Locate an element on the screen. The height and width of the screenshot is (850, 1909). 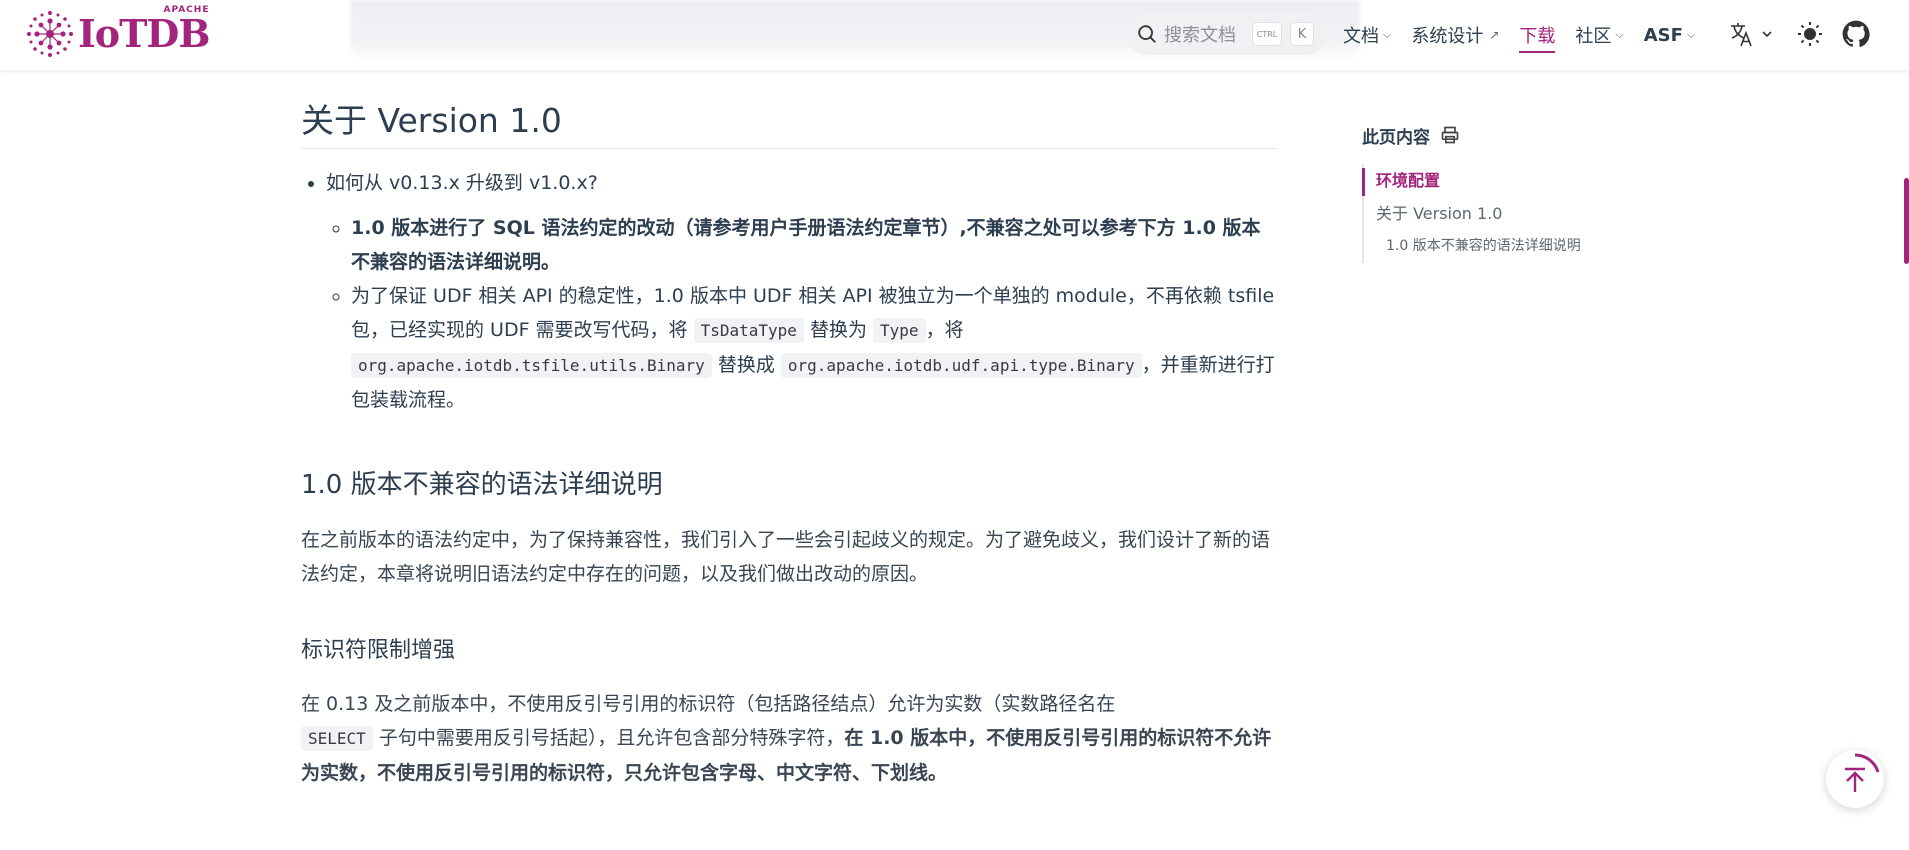
scrollbar-thumb is located at coordinates (1906, 221).